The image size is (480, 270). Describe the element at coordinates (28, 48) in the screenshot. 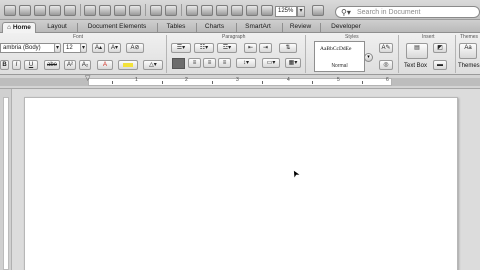

I see `font-name-field: ambria (Body)` at that location.